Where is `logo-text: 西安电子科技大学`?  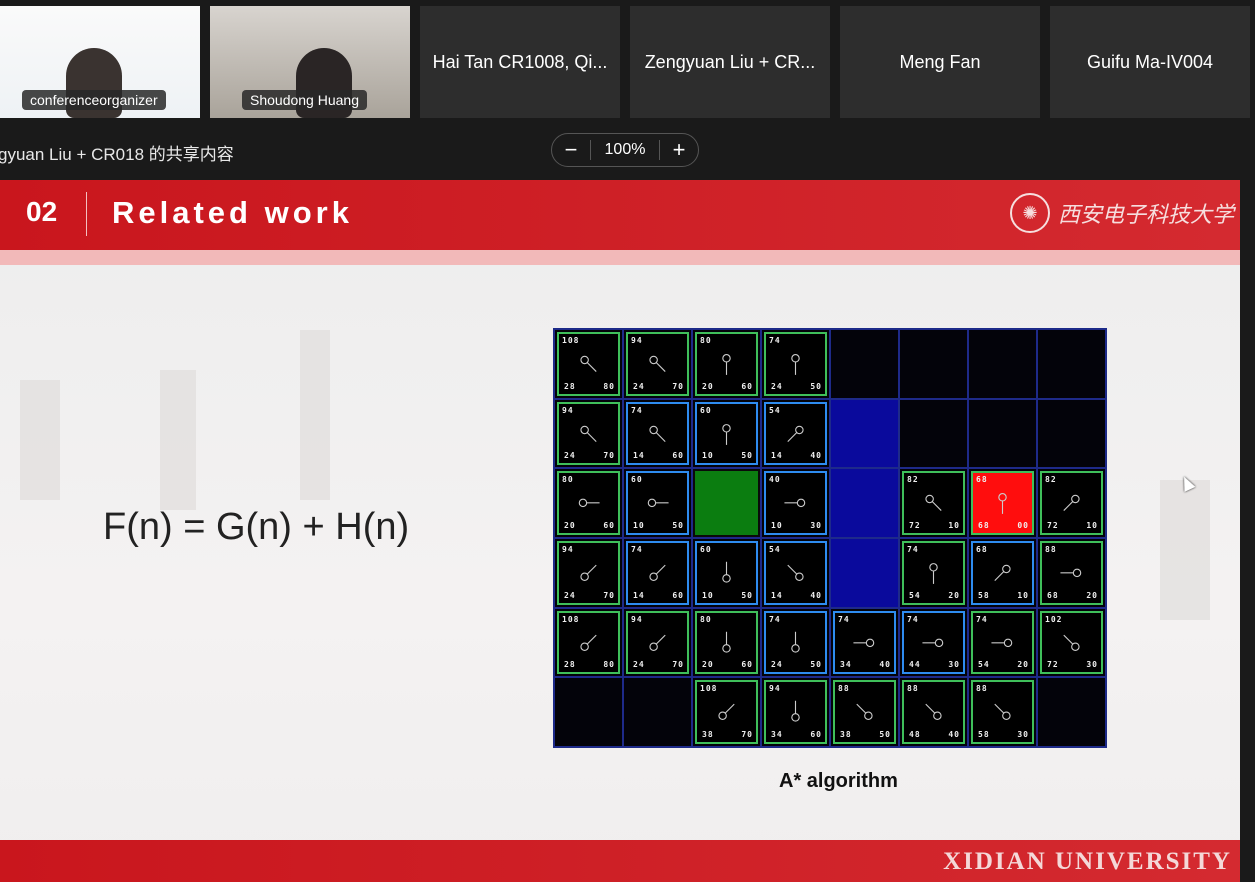
logo-text: 西安电子科技大学 is located at coordinates (1146, 215).